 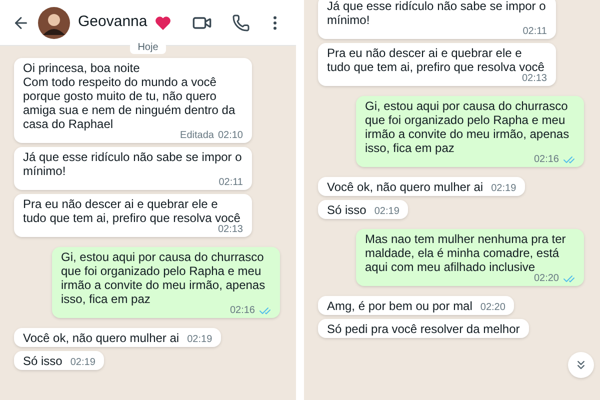 What do you see at coordinates (129, 96) in the screenshot?
I see `message-text: Oi princesa, boa noite Com todo respeito do mundo a você porque gosto muito de tu, não quero amiga sua e nem de ninguém dentro da casa do Raphael` at bounding box center [129, 96].